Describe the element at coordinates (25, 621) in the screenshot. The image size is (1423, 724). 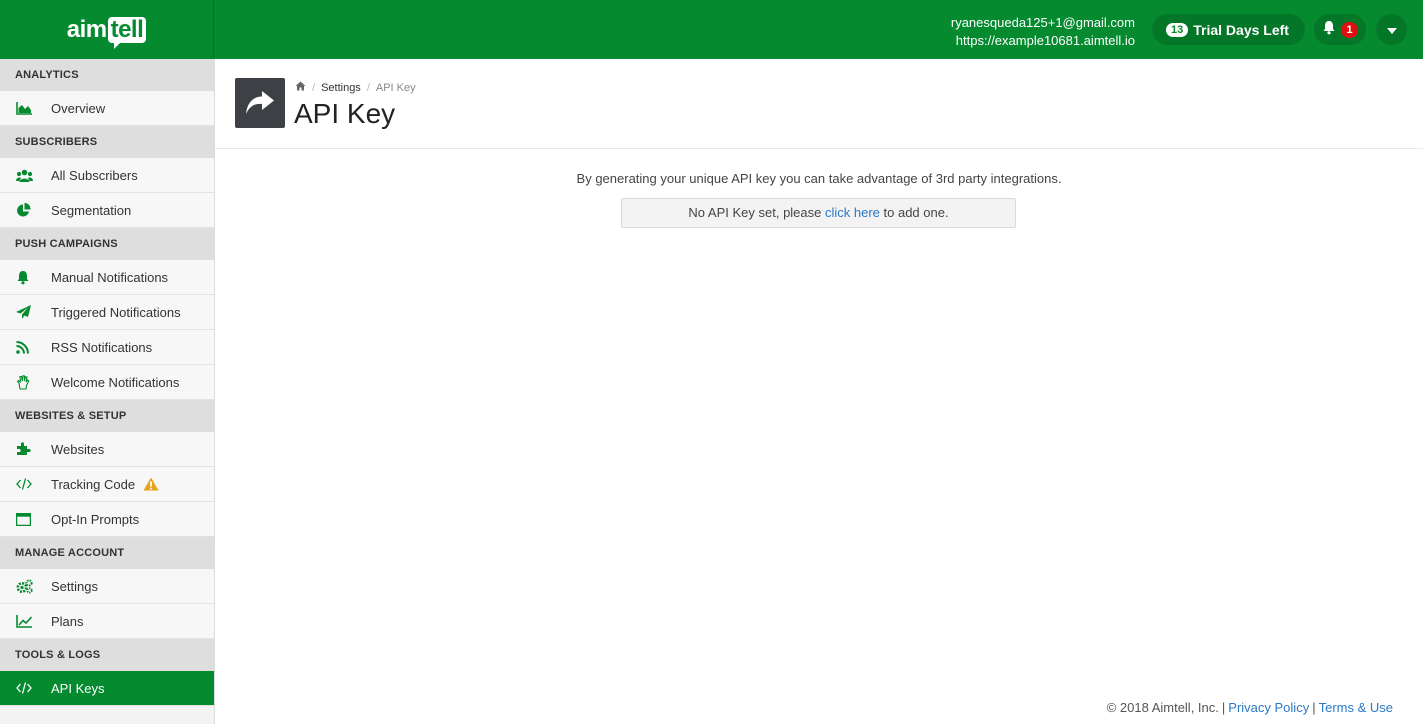
I see `line-chart-icon` at that location.